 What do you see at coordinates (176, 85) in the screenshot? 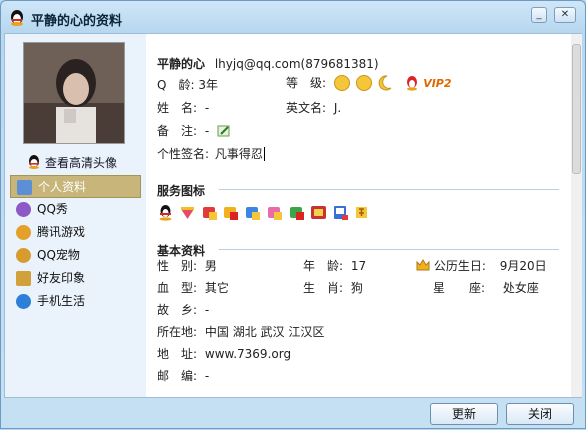
I see `q-age-label: Q 龄:` at bounding box center [176, 85].